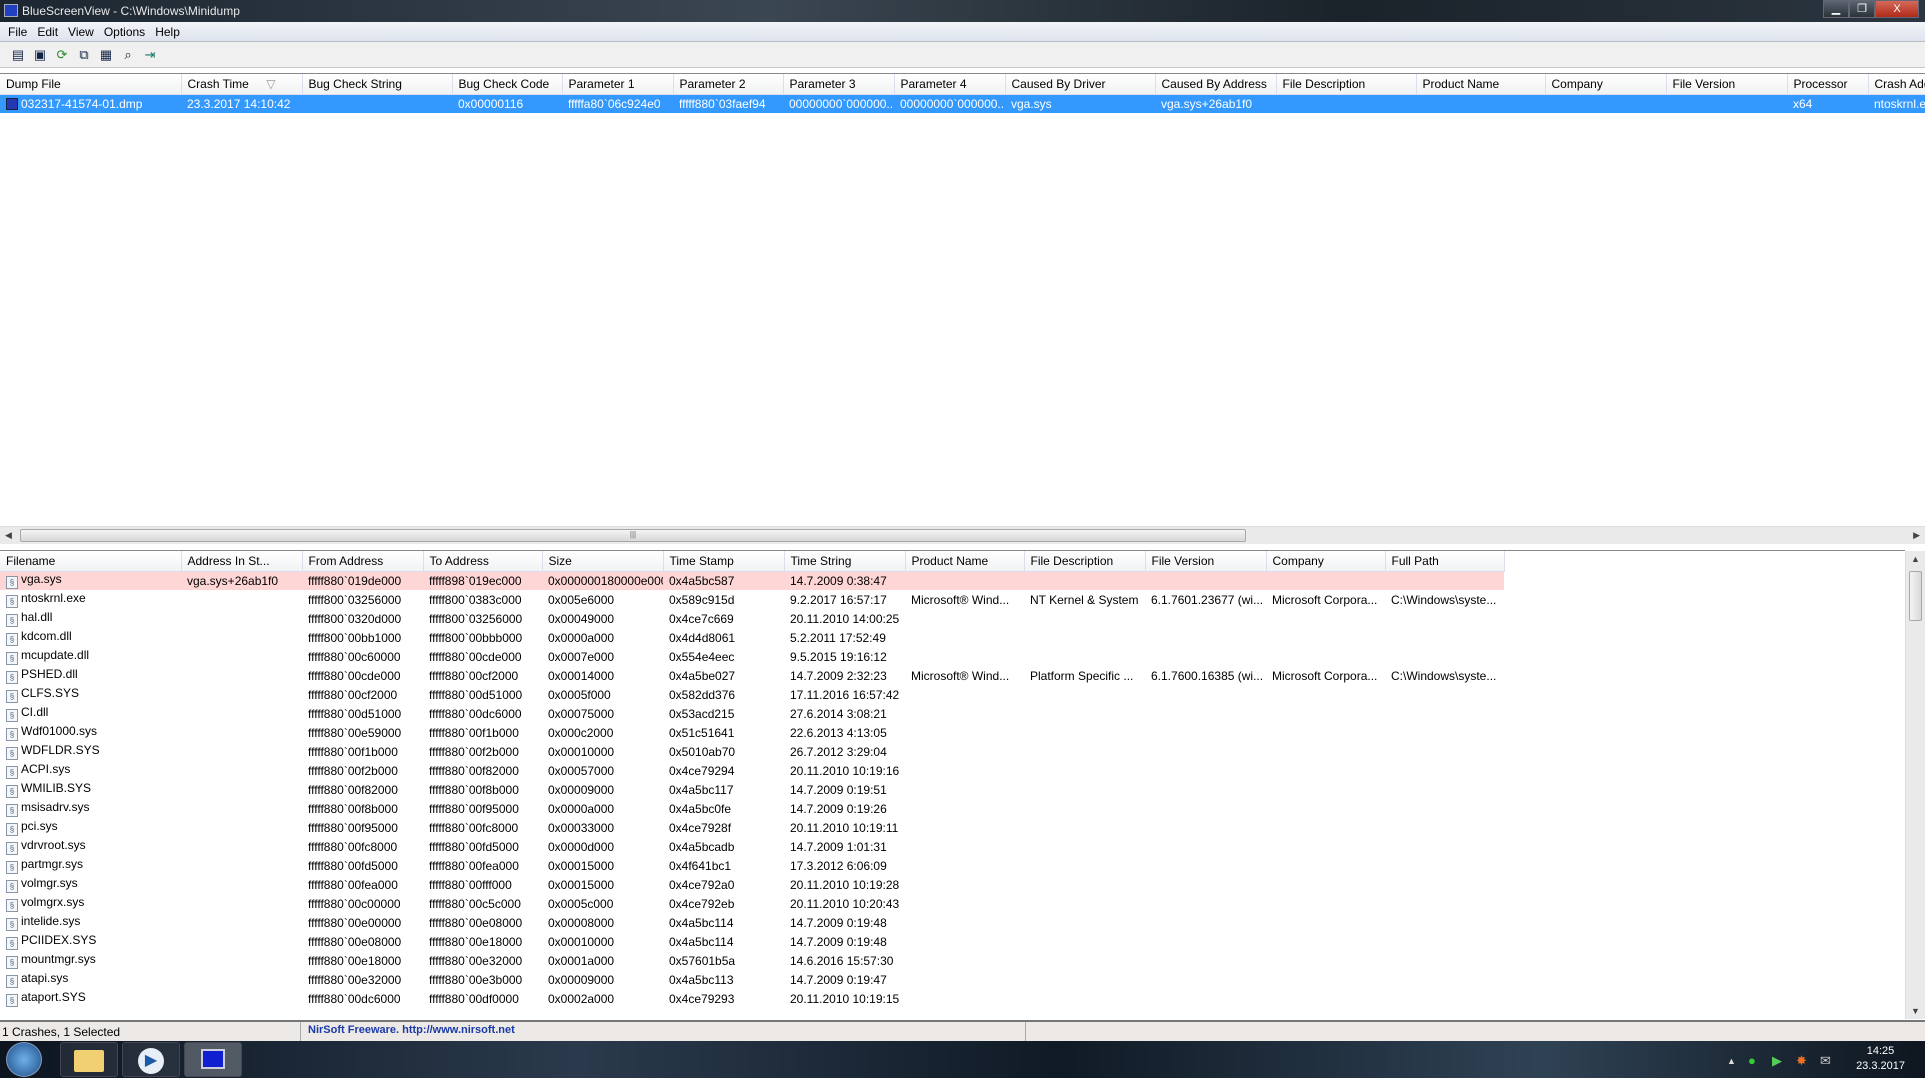 Image resolution: width=1925 pixels, height=1078 pixels. I want to click on column-header: From Address, so click(363, 561).